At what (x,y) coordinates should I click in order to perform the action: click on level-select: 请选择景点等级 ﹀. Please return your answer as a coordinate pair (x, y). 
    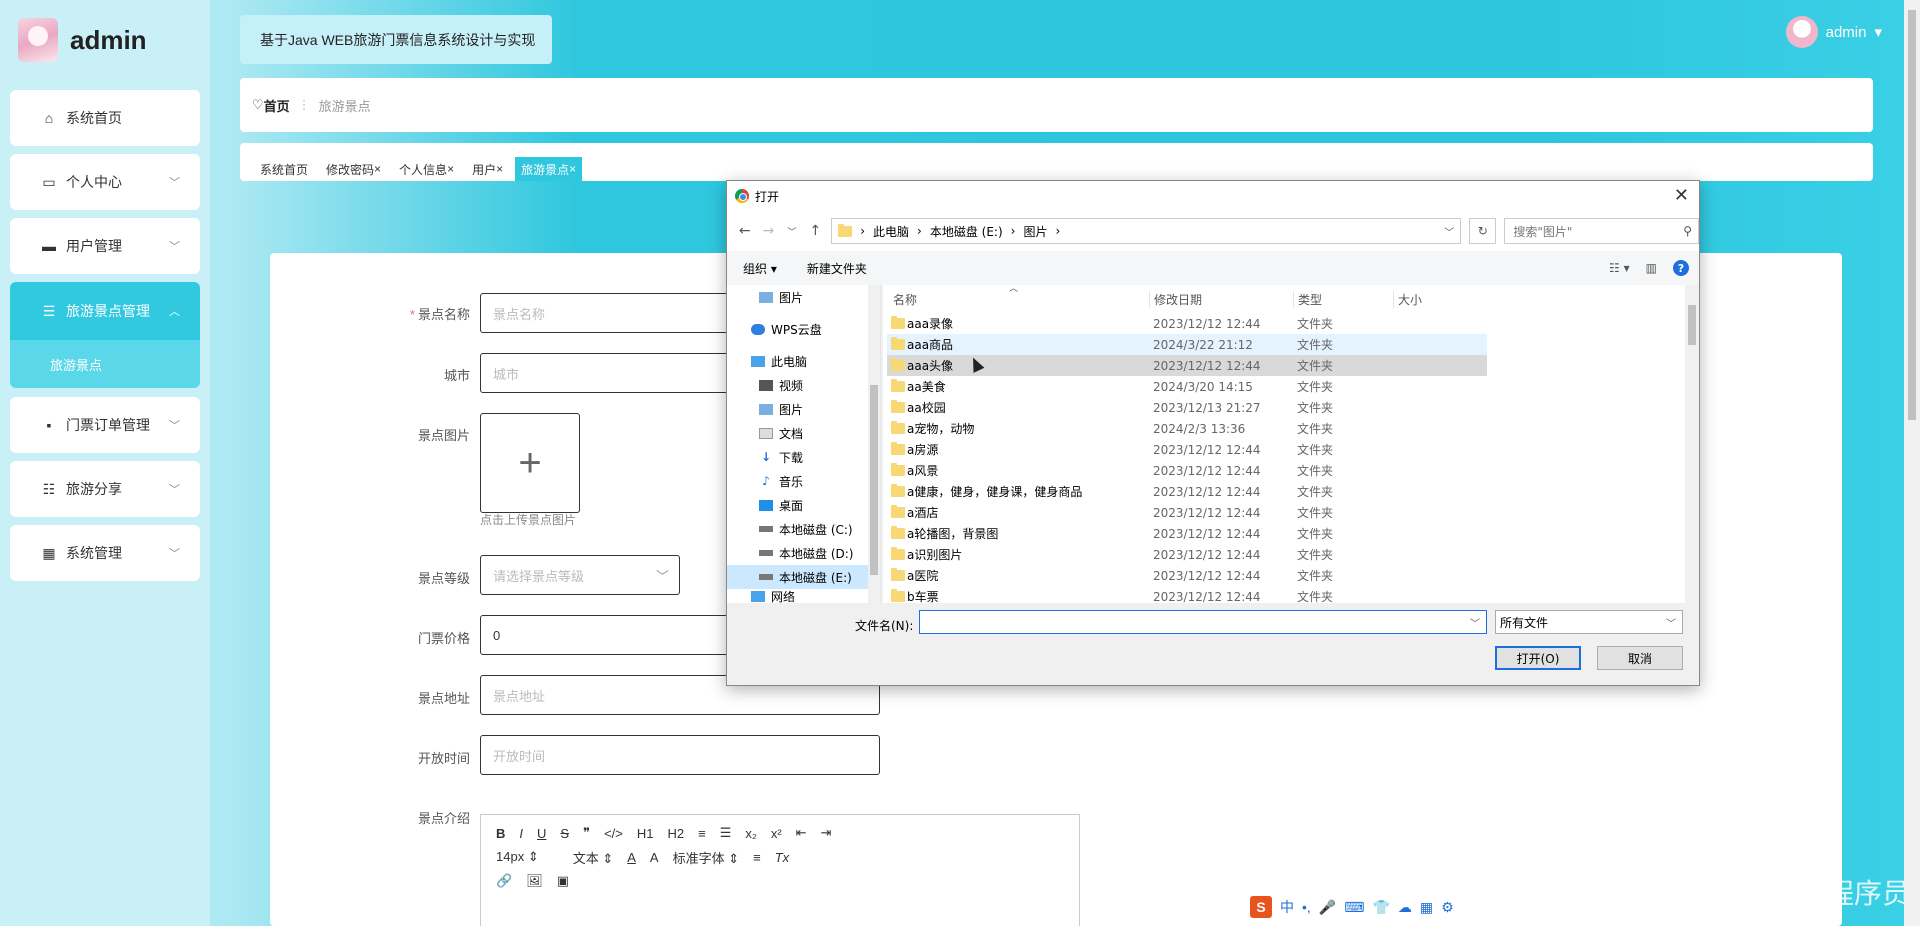
    Looking at the image, I should click on (580, 575).